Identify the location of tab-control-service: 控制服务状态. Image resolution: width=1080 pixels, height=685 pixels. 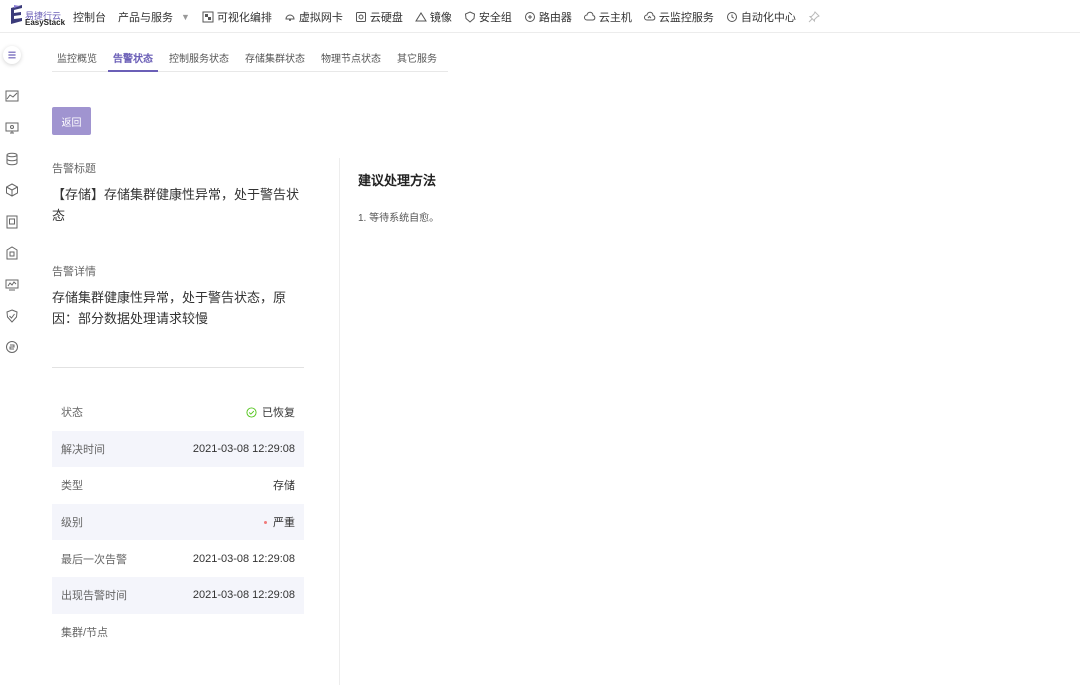
(199, 57).